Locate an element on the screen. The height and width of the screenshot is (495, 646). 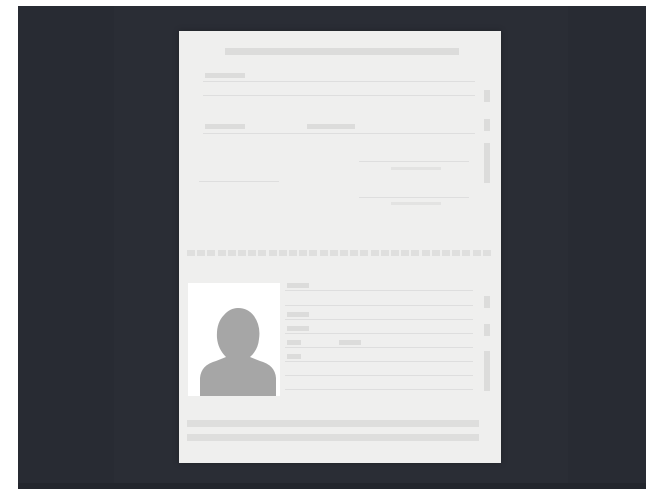
person-silhouette-icon is located at coordinates (238, 352).